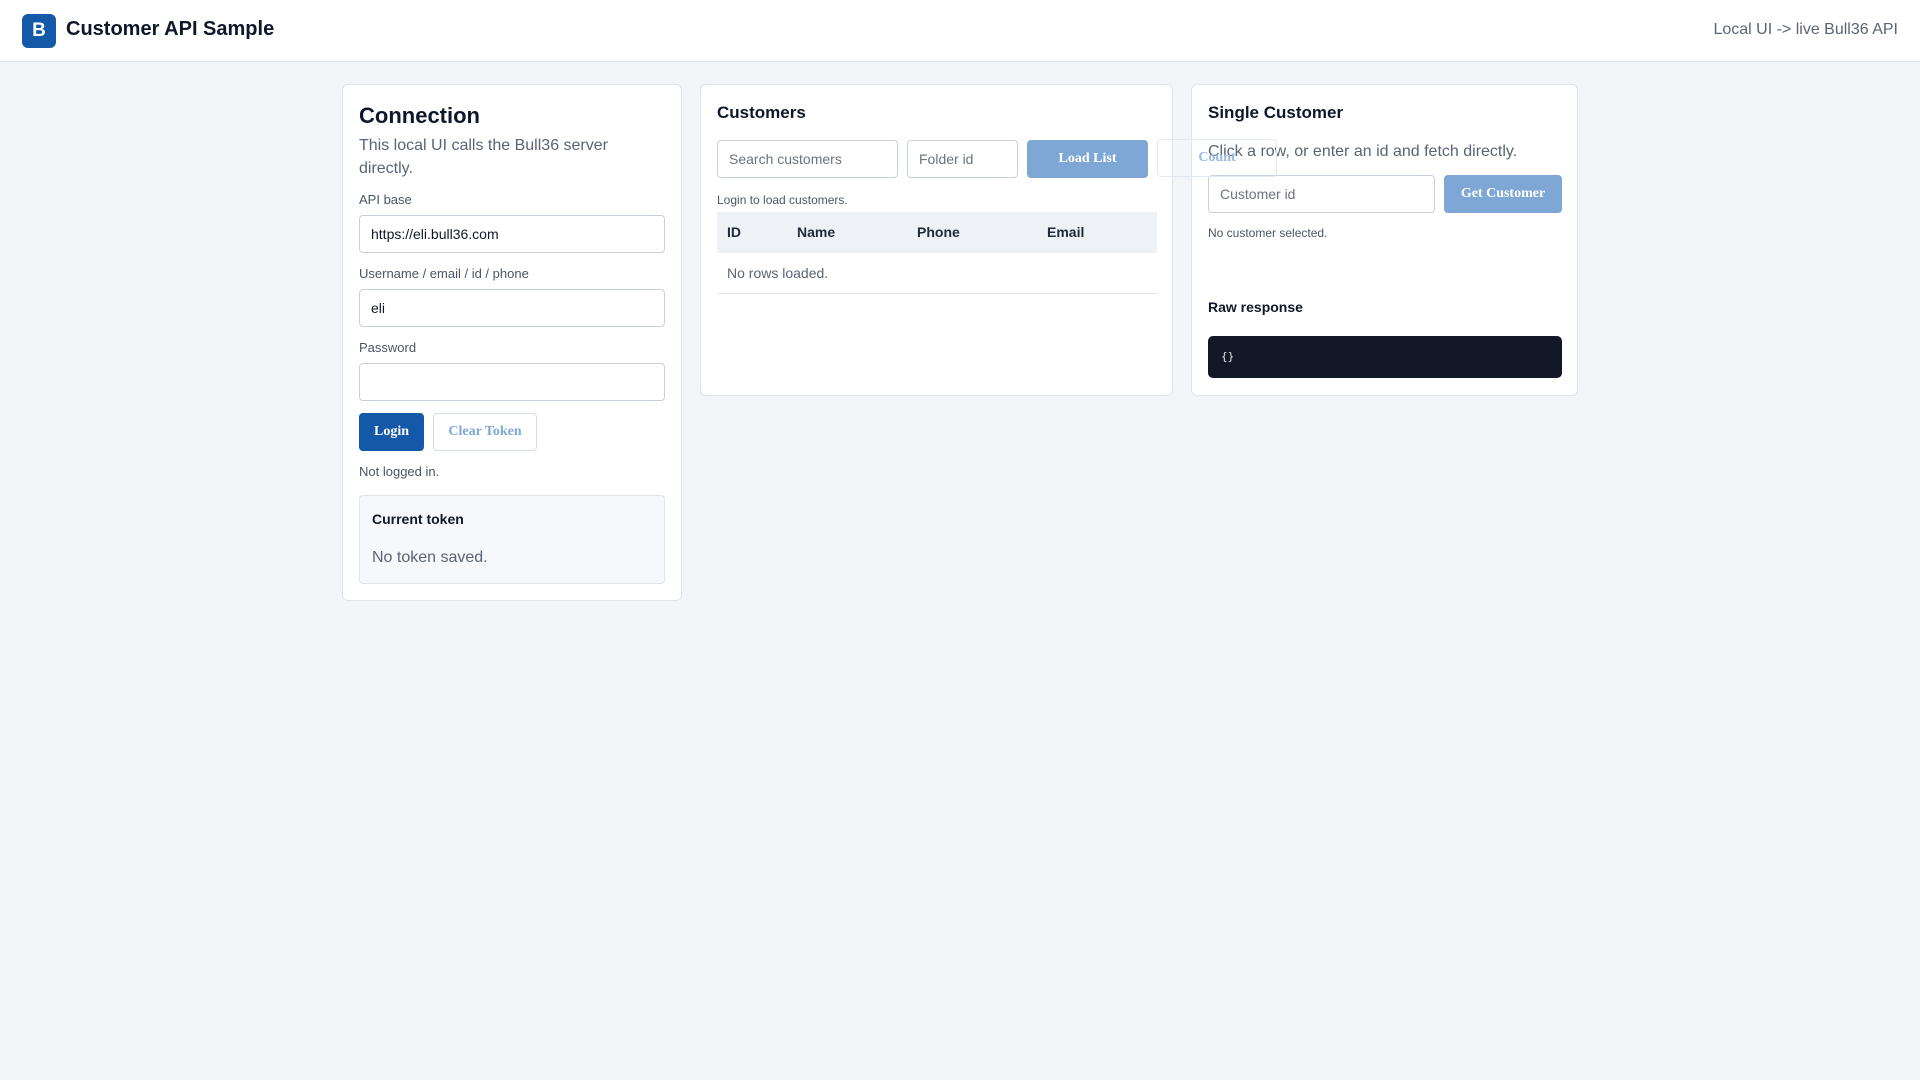  Describe the element at coordinates (1087, 159) in the screenshot. I see `load-list-button: Load List` at that location.